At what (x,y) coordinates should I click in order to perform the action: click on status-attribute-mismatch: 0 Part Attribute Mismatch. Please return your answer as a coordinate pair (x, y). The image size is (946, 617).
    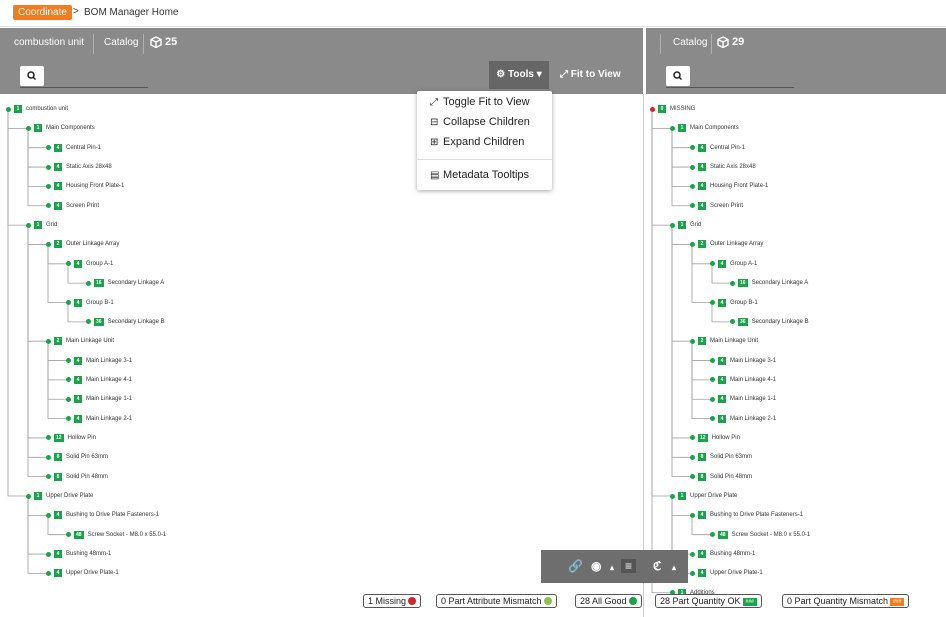
    Looking at the image, I should click on (496, 601).